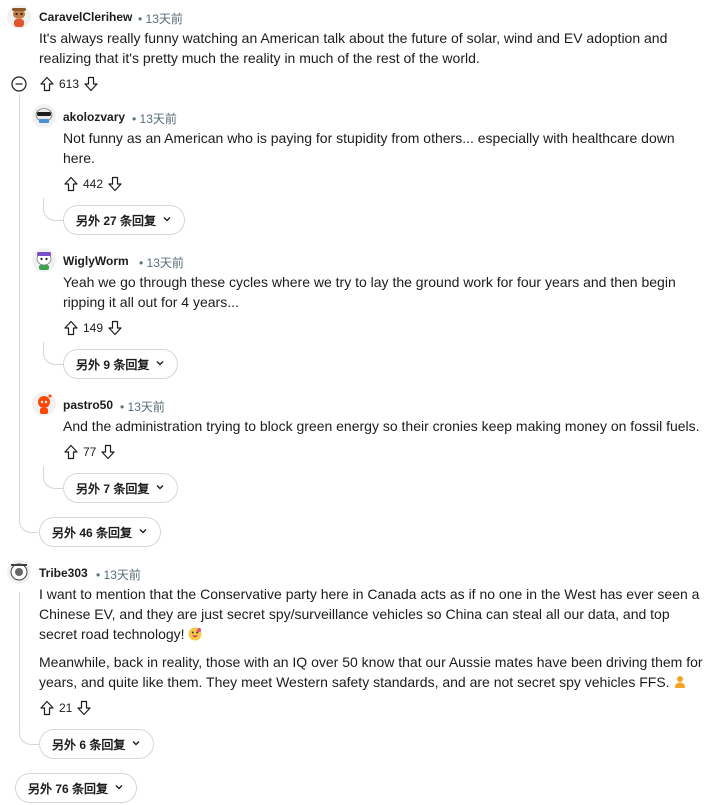  I want to click on more-replies-label: 另外 7 条回复, so click(113, 488).